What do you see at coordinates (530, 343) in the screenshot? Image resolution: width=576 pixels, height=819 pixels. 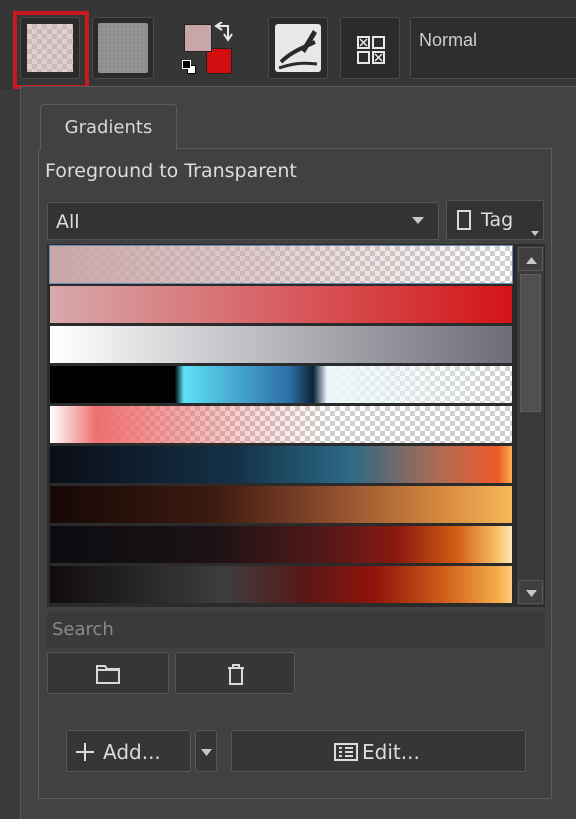 I see `scroll-thumb` at bounding box center [530, 343].